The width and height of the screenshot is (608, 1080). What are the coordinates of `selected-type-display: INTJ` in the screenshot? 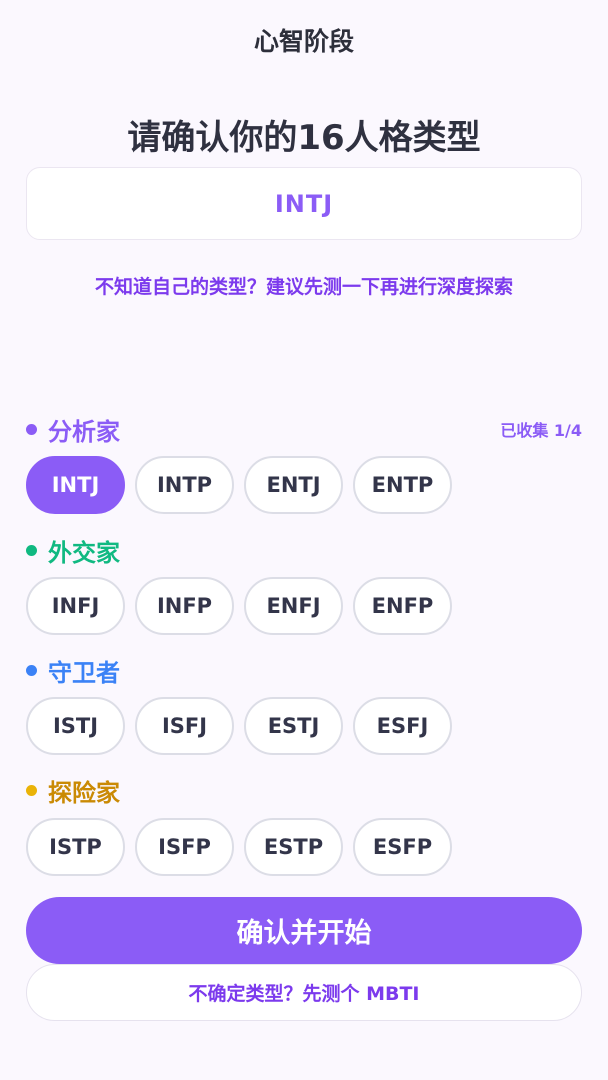 It's located at (304, 203).